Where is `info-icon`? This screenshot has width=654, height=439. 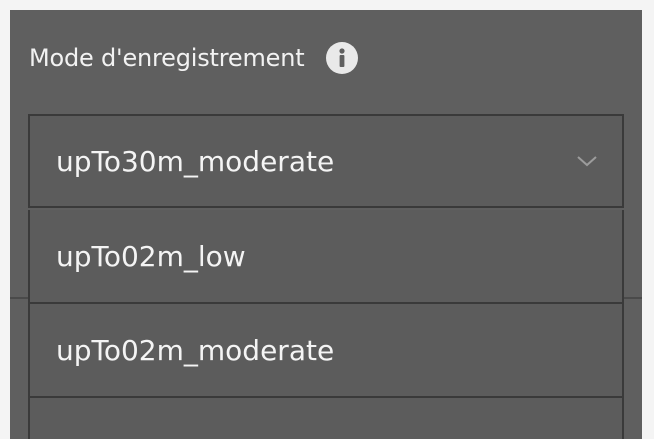
info-icon is located at coordinates (342, 58).